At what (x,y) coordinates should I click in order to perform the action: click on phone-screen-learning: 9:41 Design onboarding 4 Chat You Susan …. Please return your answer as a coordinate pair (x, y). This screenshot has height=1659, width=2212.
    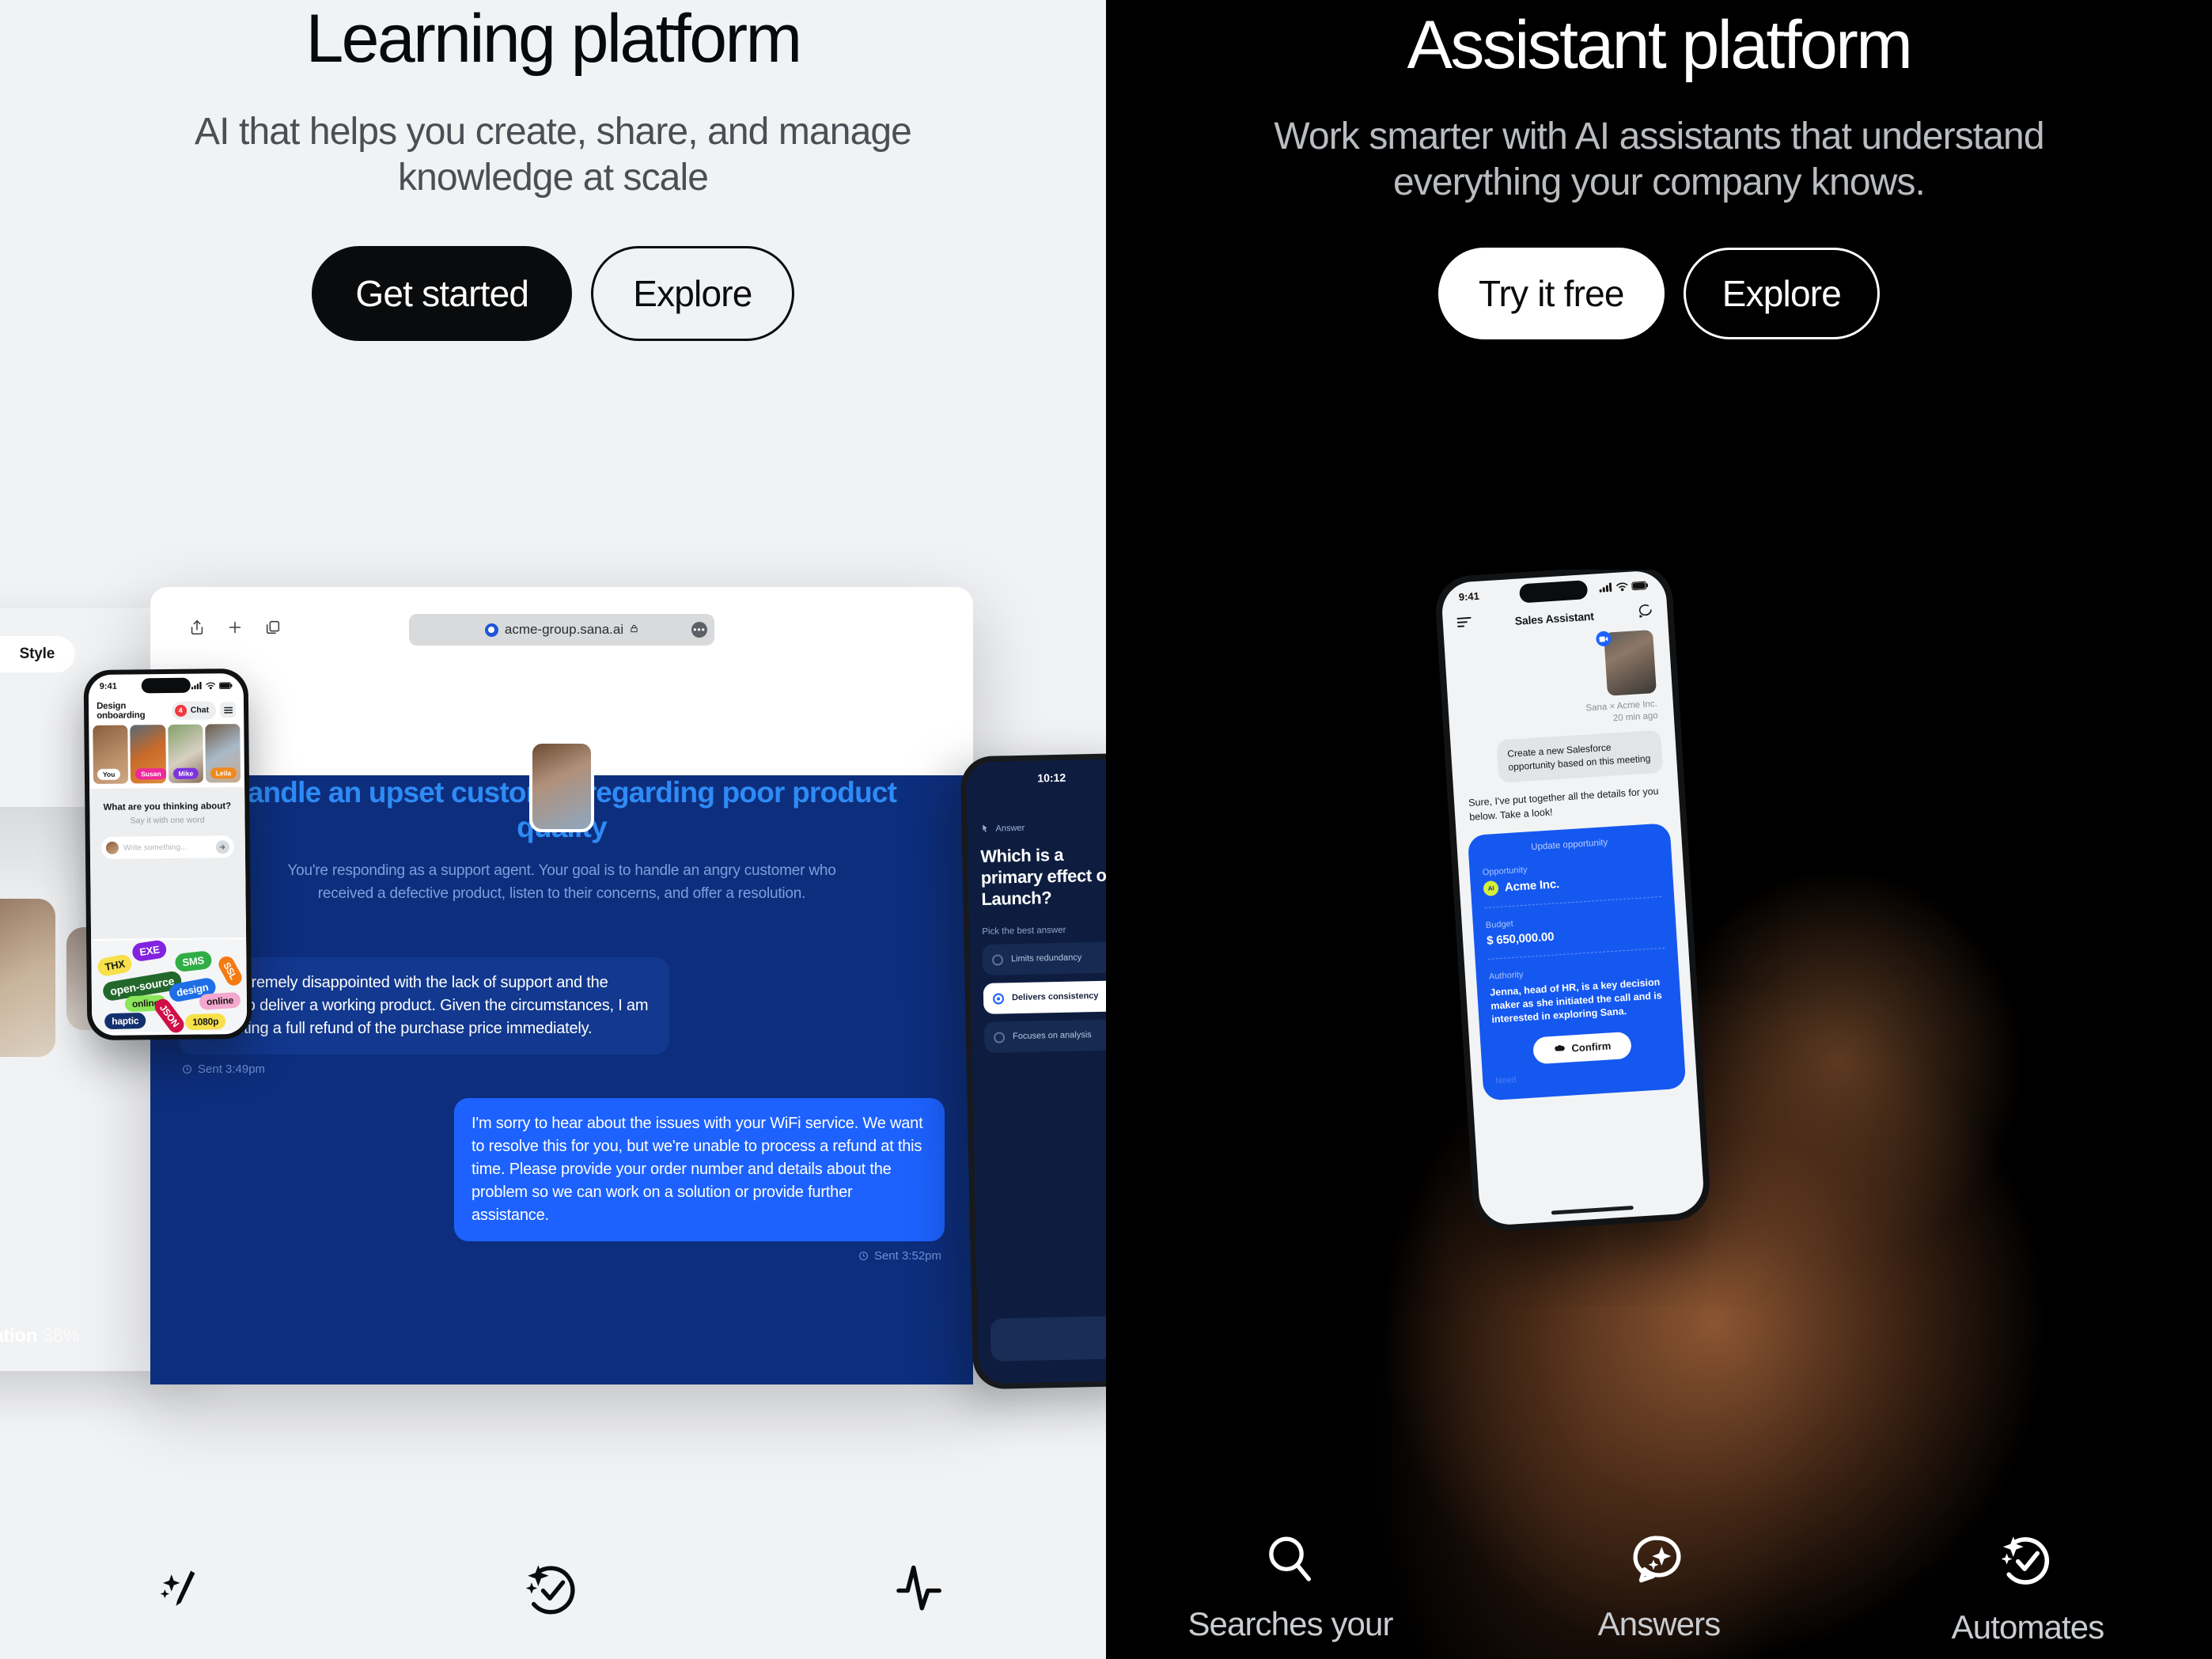
    Looking at the image, I should click on (168, 854).